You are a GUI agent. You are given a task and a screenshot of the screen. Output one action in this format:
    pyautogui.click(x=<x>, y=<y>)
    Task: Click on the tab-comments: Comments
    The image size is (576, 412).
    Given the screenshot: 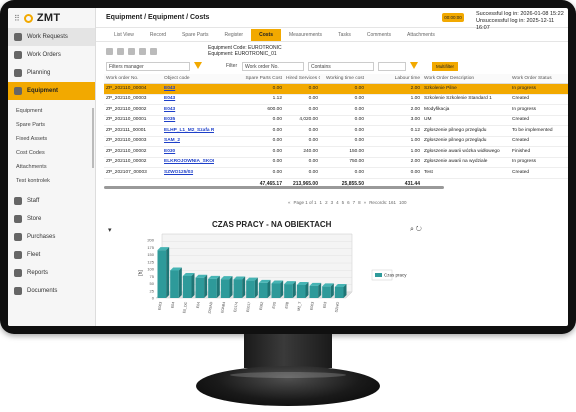 What is the action you would take?
    pyautogui.click(x=379, y=35)
    